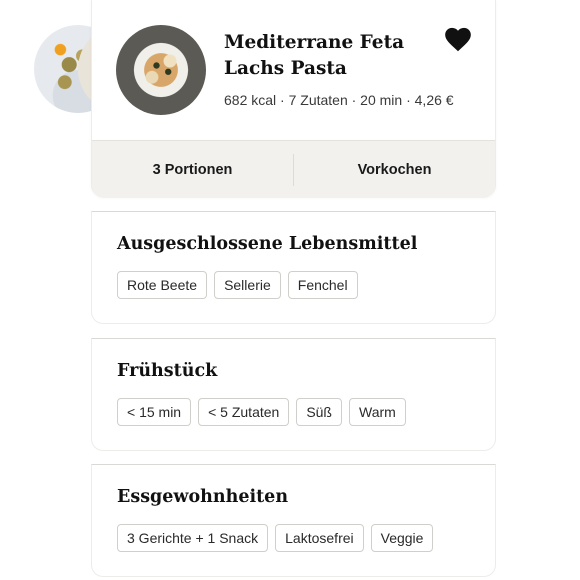 This screenshot has height=580, width=580. I want to click on chip-list: Rote Beete Sellerie Fenchel, so click(237, 285).